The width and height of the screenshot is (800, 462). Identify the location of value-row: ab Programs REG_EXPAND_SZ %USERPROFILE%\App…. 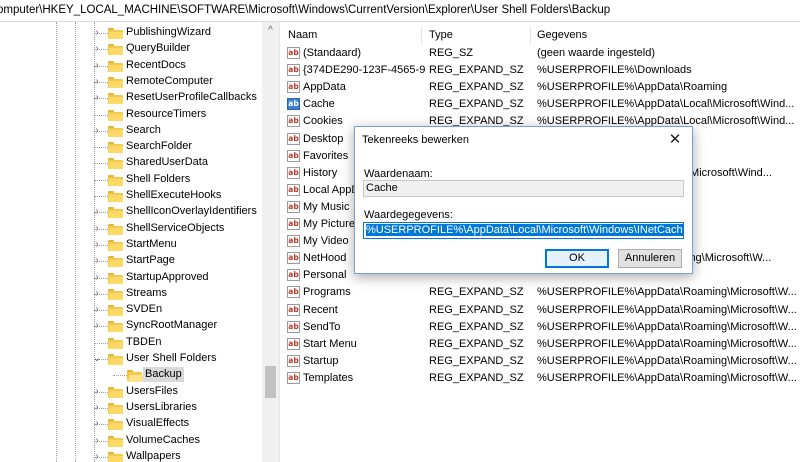
(542, 292).